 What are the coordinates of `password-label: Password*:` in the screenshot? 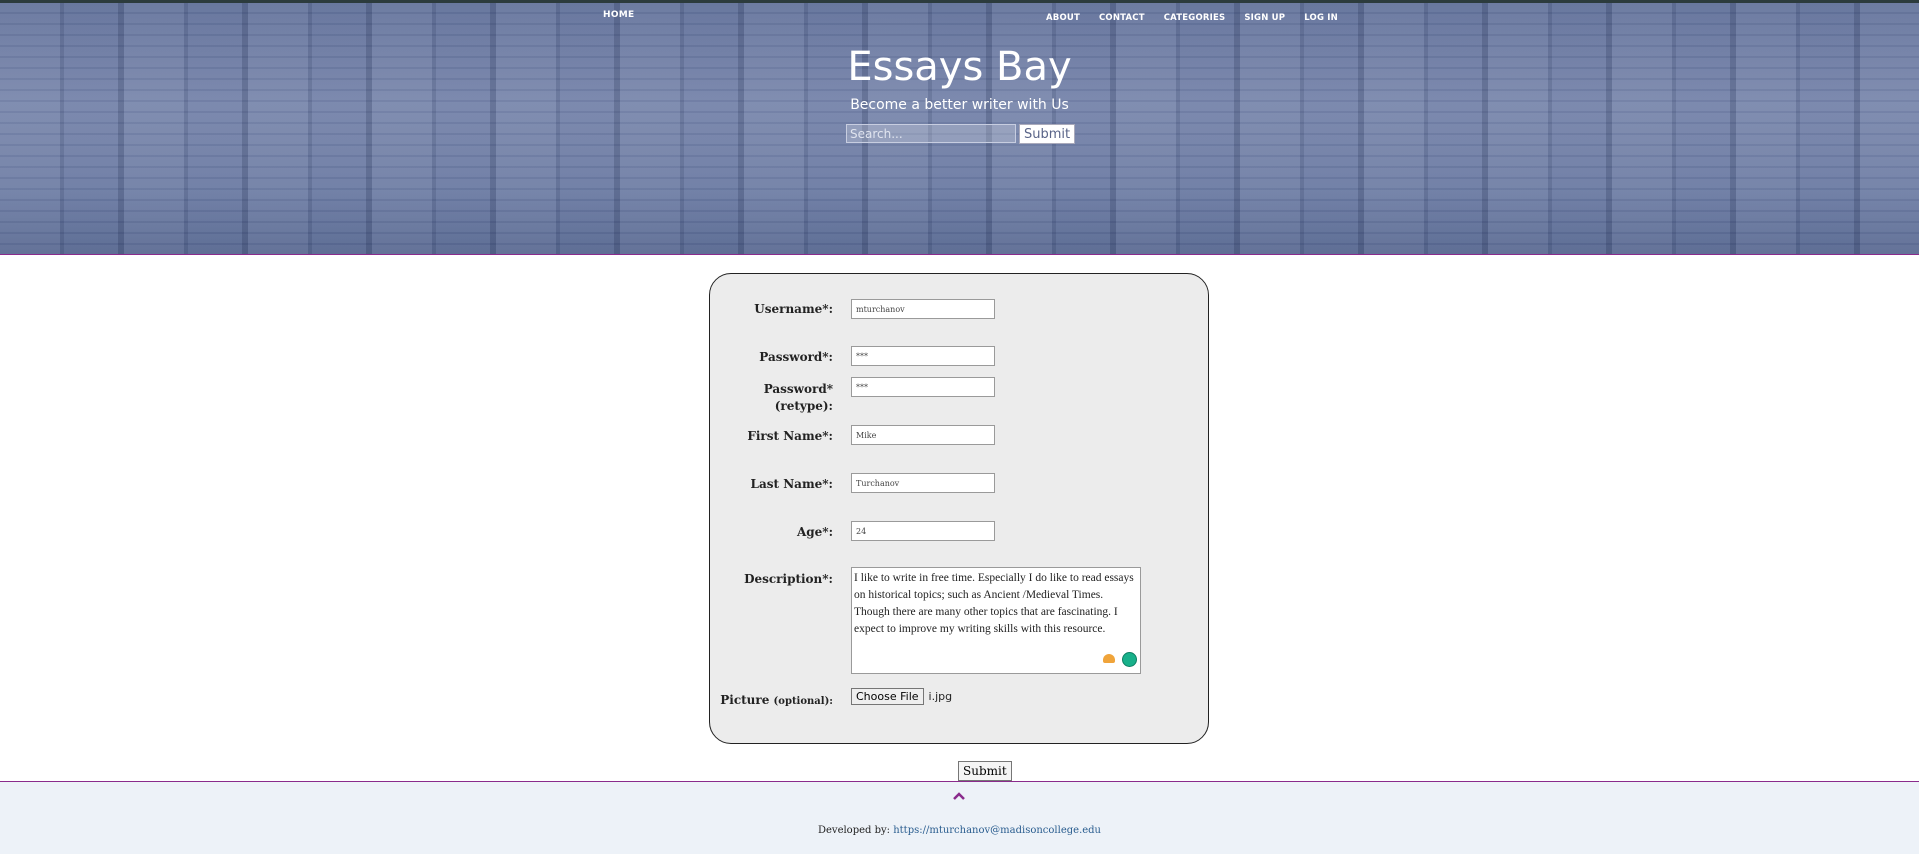 It's located at (796, 357).